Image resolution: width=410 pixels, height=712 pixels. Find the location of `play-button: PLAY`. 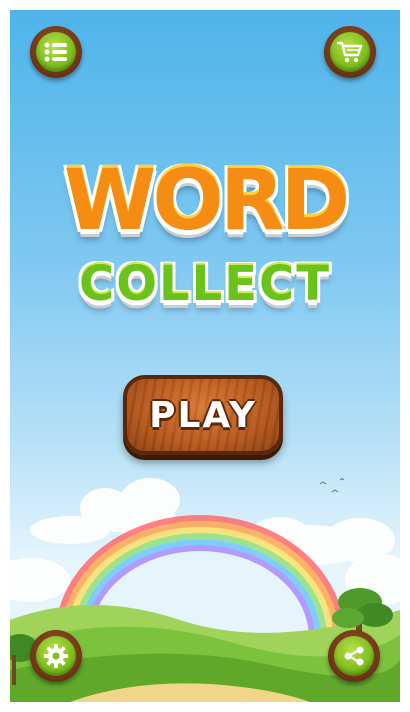

play-button: PLAY is located at coordinates (203, 415).